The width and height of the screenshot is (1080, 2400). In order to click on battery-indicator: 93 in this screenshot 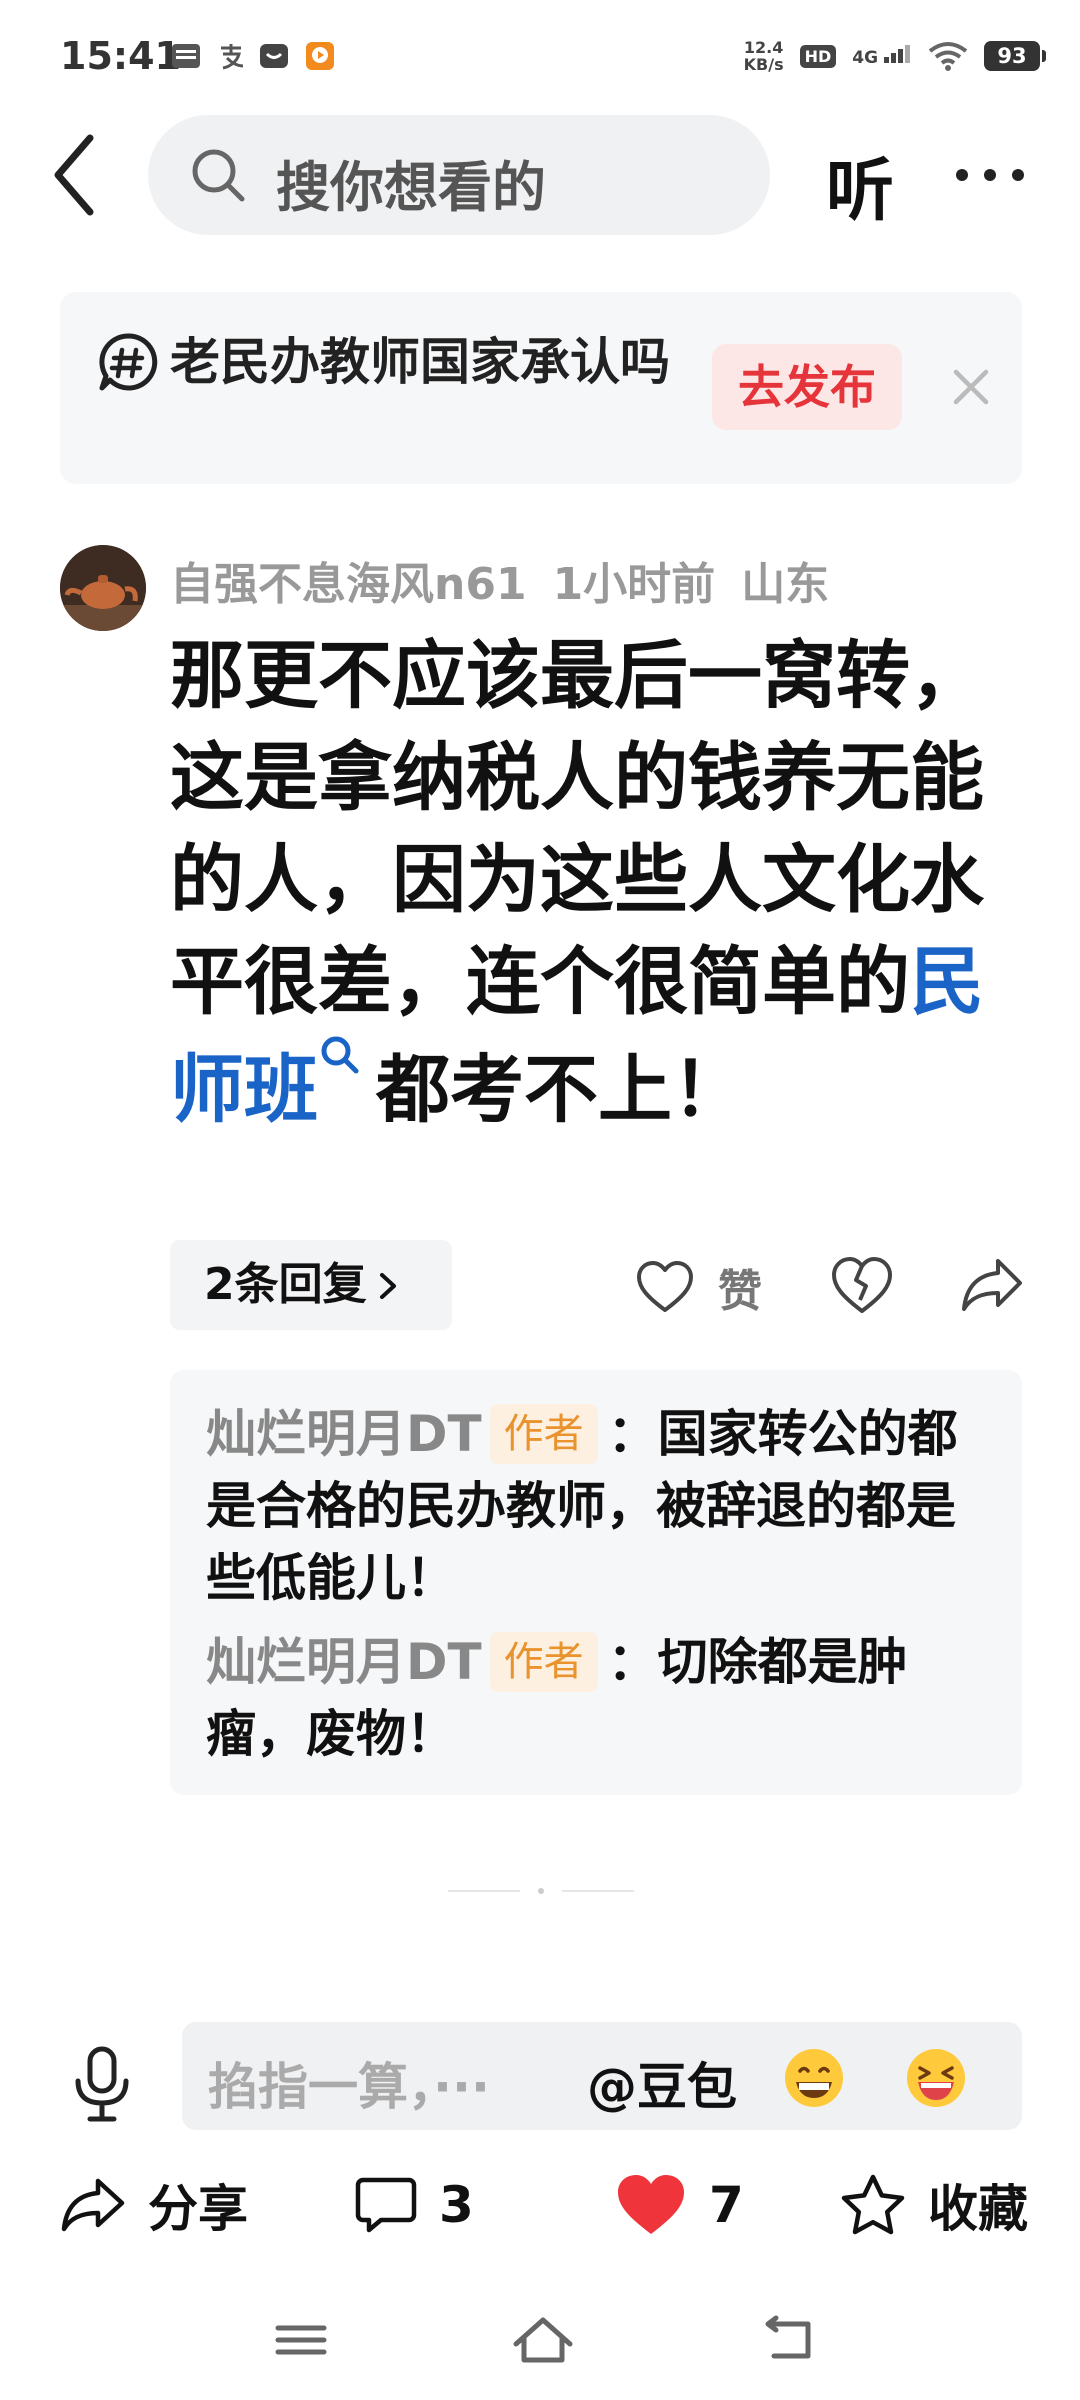, I will do `click(1015, 56)`.